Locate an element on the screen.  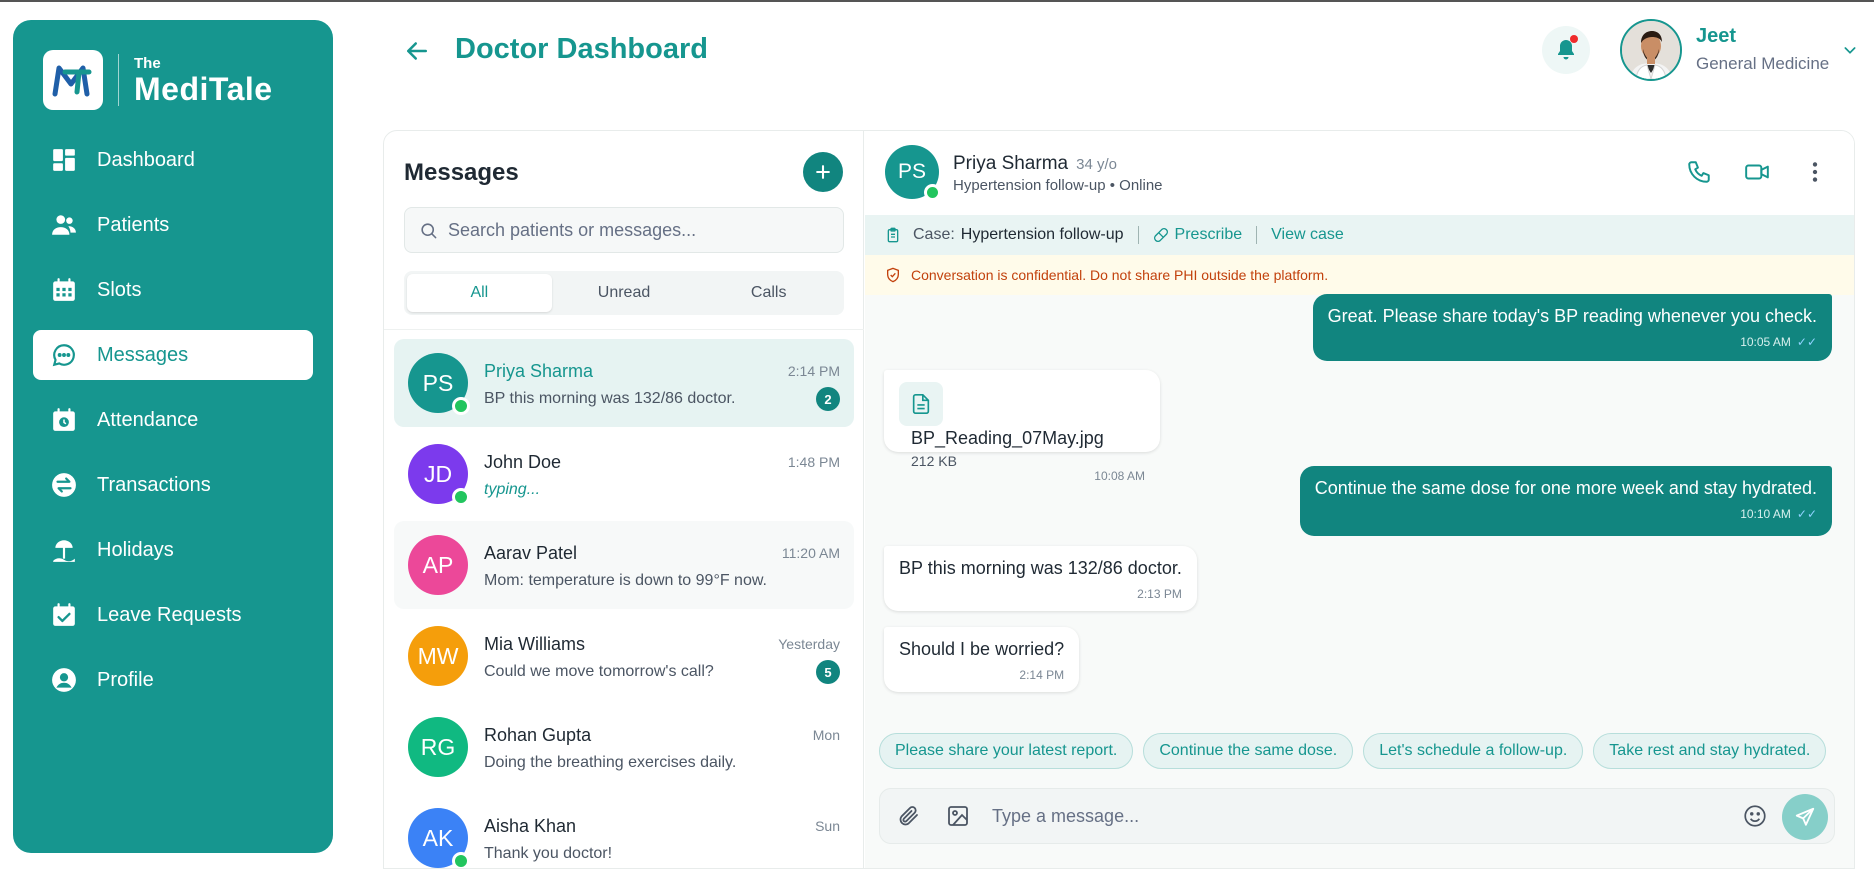
prescribe-link: Prescribe is located at coordinates (1197, 235).